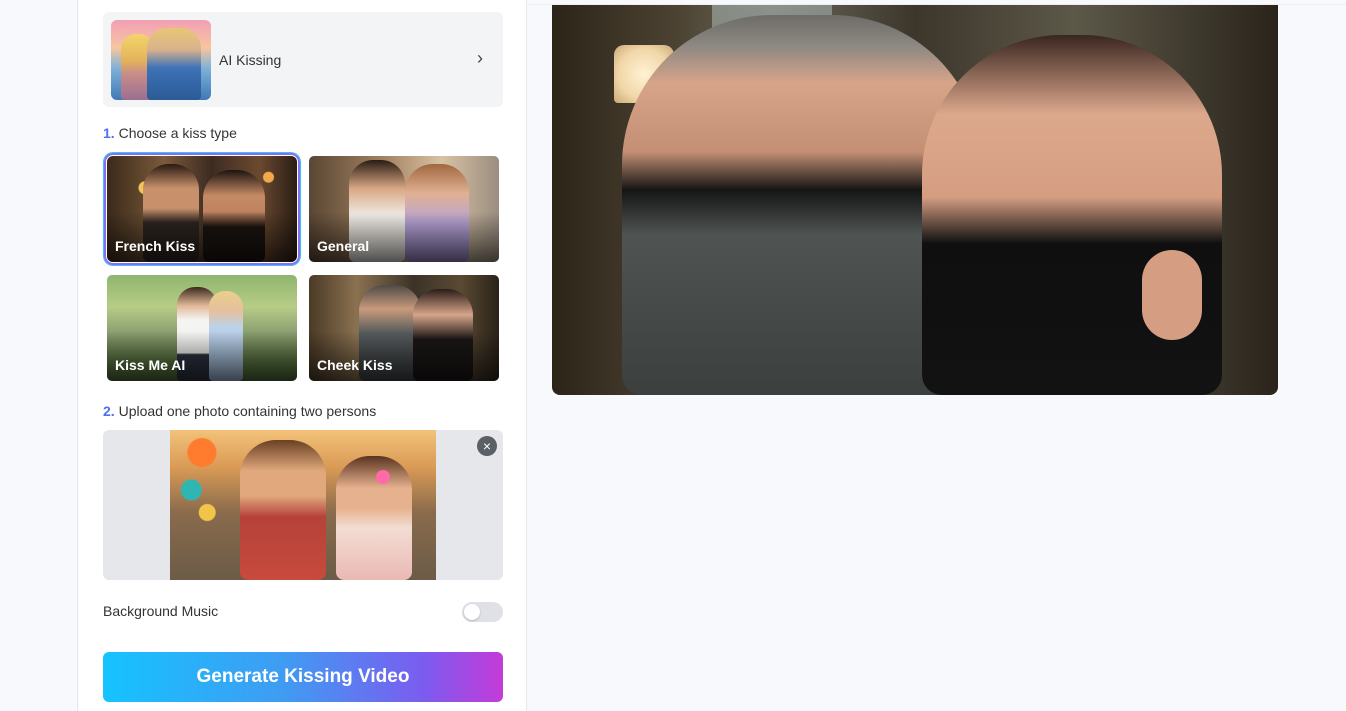 The height and width of the screenshot is (711, 1346). What do you see at coordinates (177, 133) in the screenshot?
I see `step-text: Choose a kiss type` at bounding box center [177, 133].